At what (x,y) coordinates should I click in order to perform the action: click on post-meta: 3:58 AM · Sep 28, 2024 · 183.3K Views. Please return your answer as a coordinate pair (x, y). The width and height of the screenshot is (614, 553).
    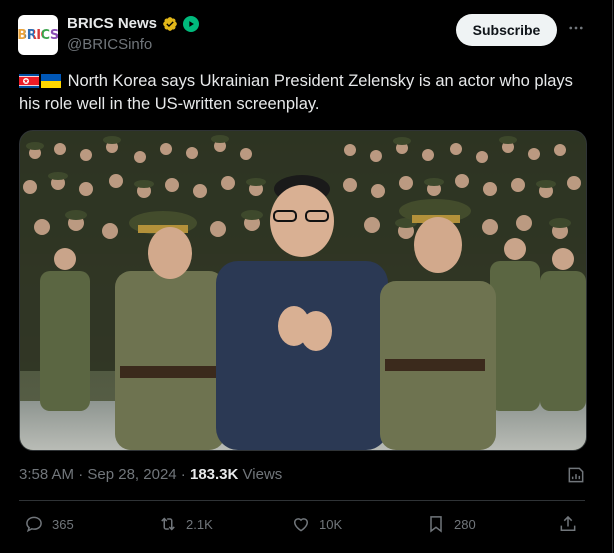
    Looking at the image, I should click on (150, 474).